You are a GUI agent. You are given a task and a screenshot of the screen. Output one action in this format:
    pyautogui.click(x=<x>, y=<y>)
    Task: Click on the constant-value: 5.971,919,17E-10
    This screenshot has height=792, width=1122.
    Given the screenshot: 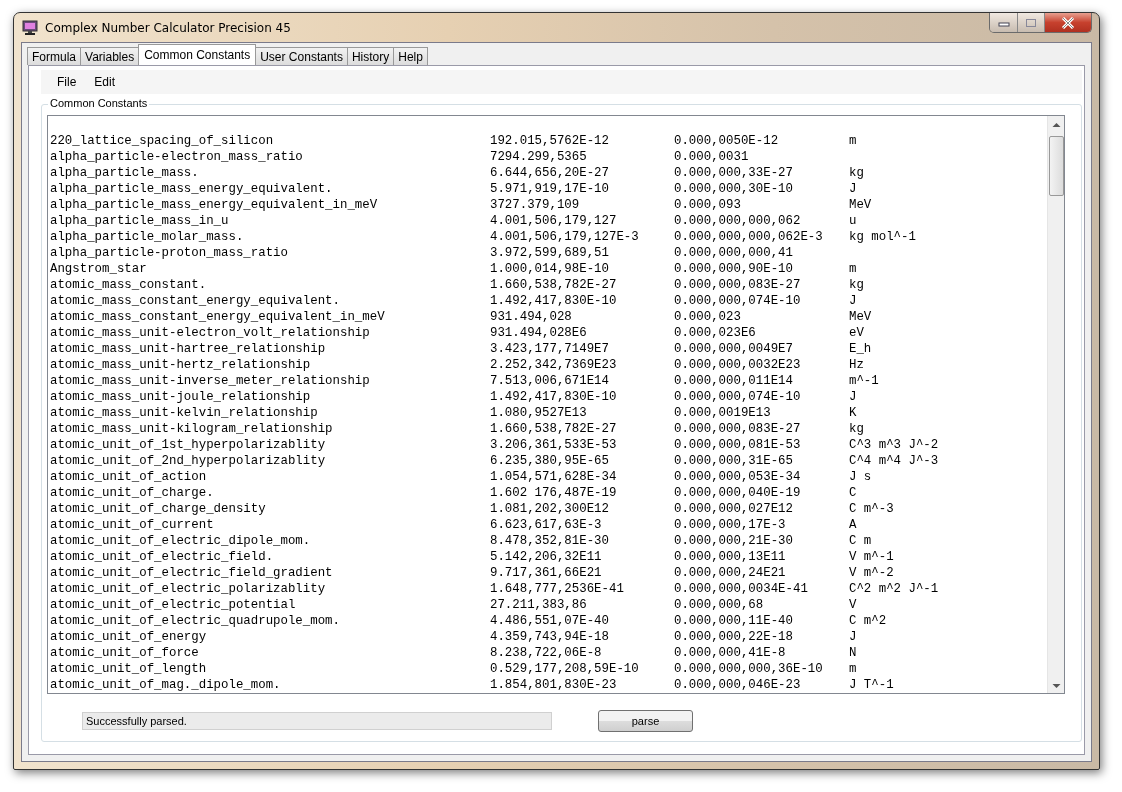 What is the action you would take?
    pyautogui.click(x=549, y=189)
    